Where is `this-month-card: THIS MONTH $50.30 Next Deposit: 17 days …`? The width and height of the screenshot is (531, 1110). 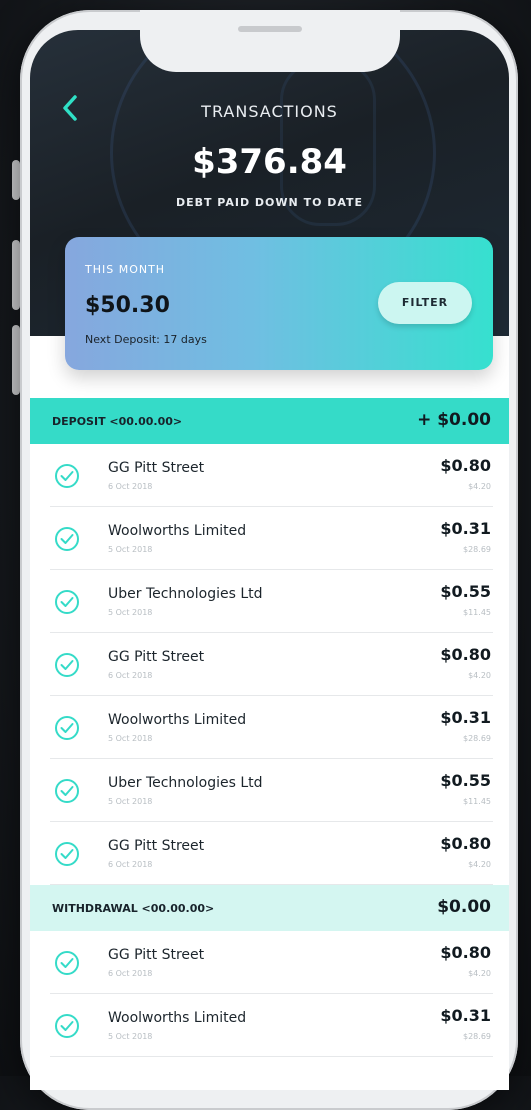
this-month-card: THIS MONTH $50.30 Next Deposit: 17 days … is located at coordinates (279, 303).